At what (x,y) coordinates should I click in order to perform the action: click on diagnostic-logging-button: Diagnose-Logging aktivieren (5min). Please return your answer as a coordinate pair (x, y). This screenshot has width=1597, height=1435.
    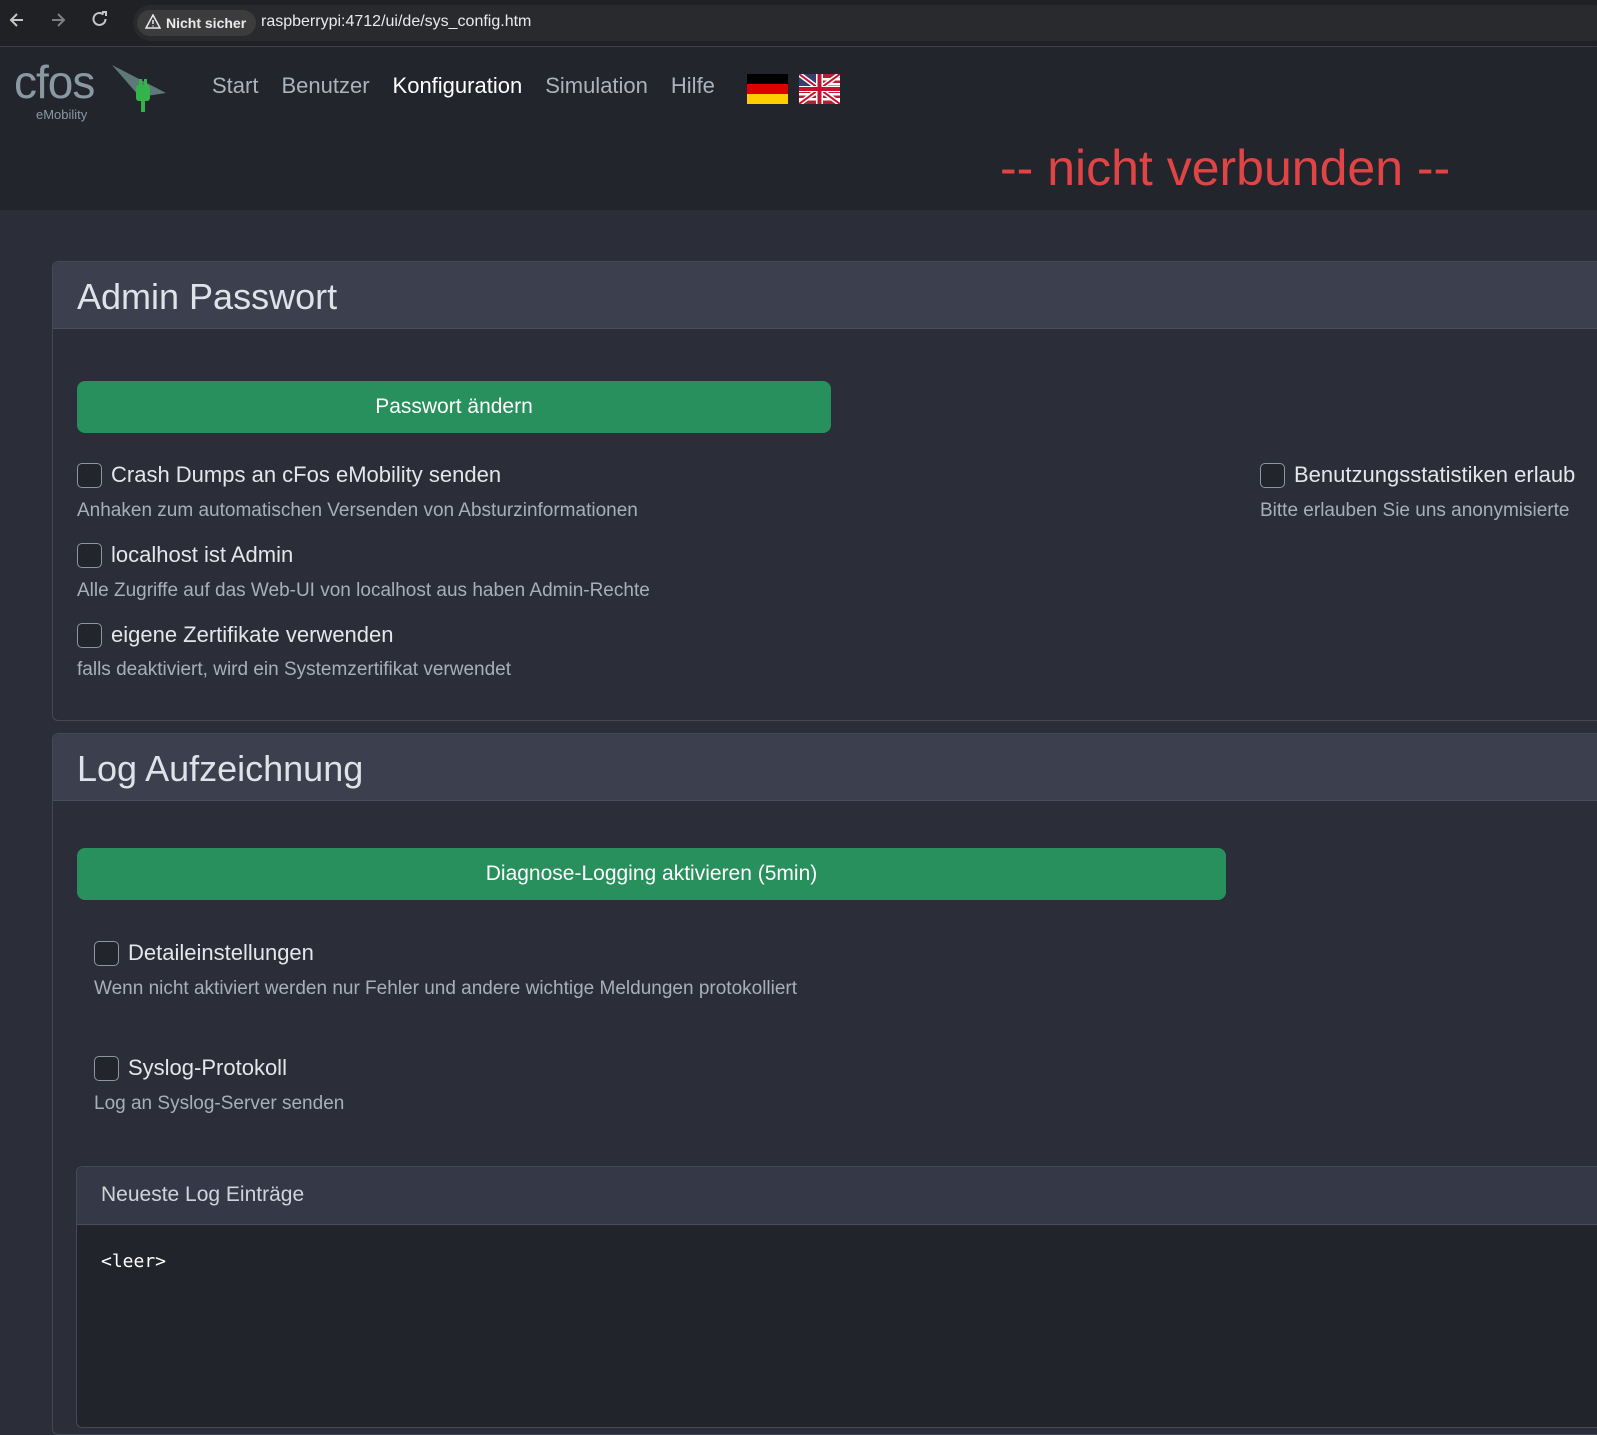
    Looking at the image, I should click on (651, 874).